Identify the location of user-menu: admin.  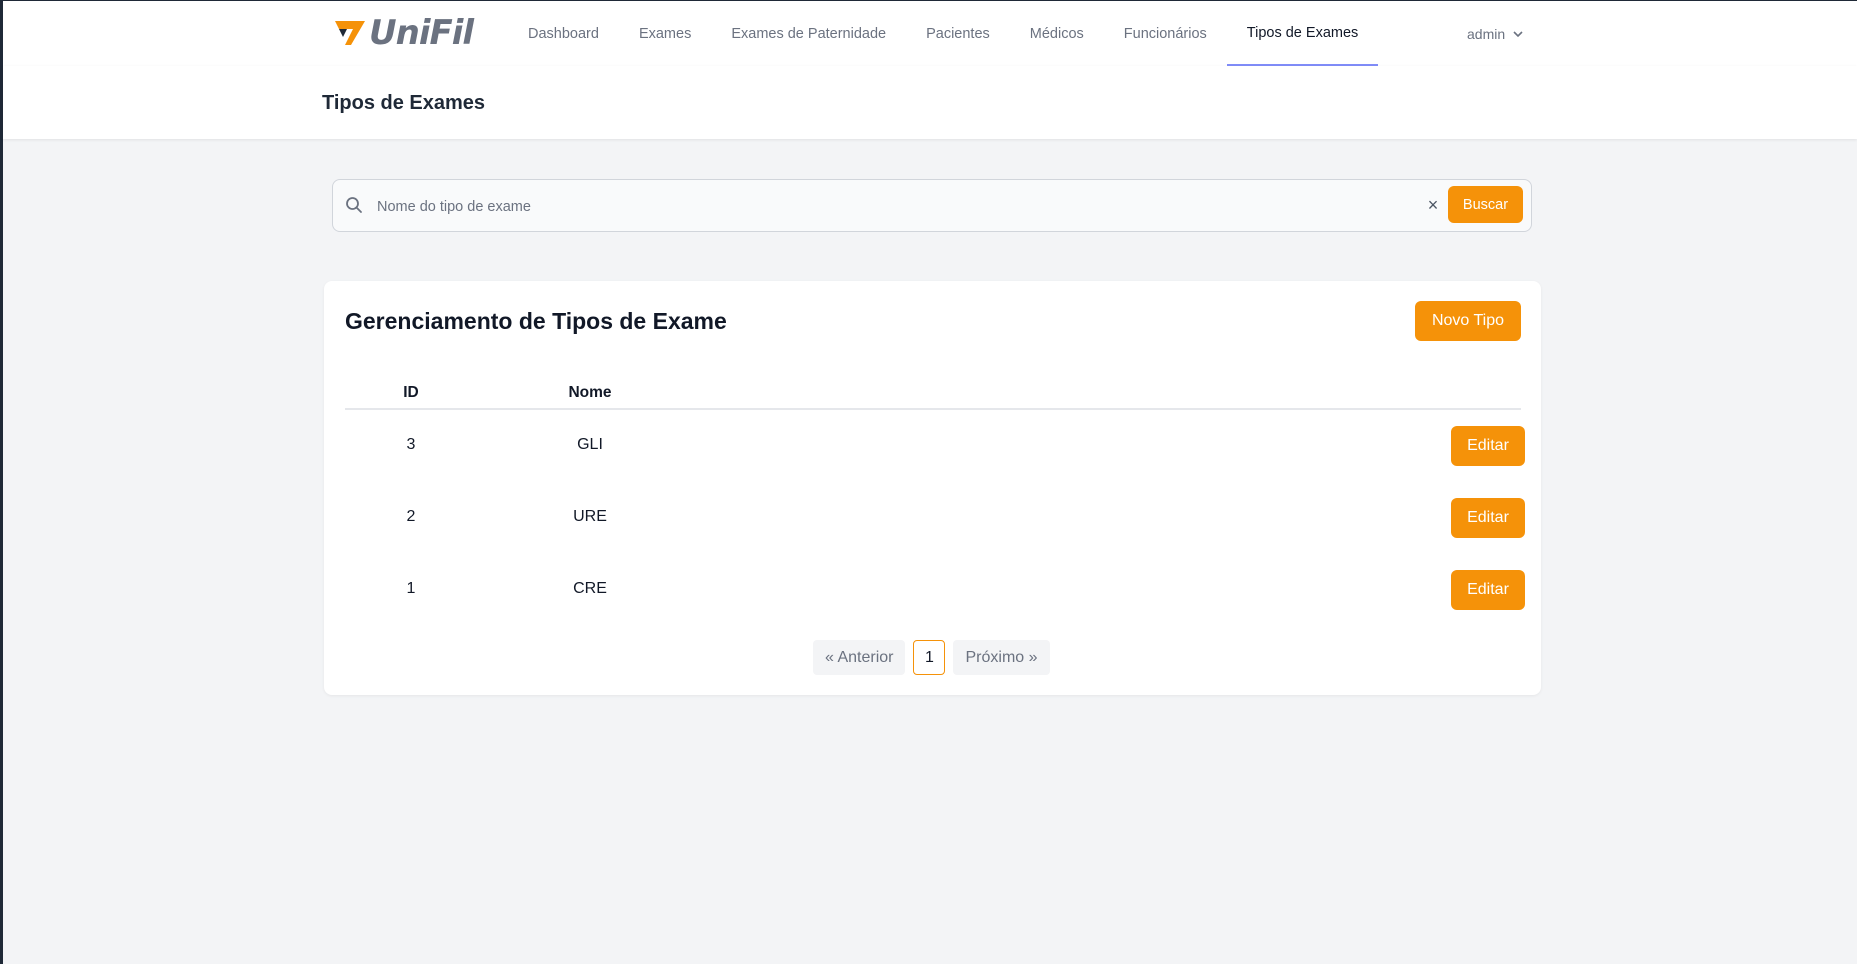
(1495, 33).